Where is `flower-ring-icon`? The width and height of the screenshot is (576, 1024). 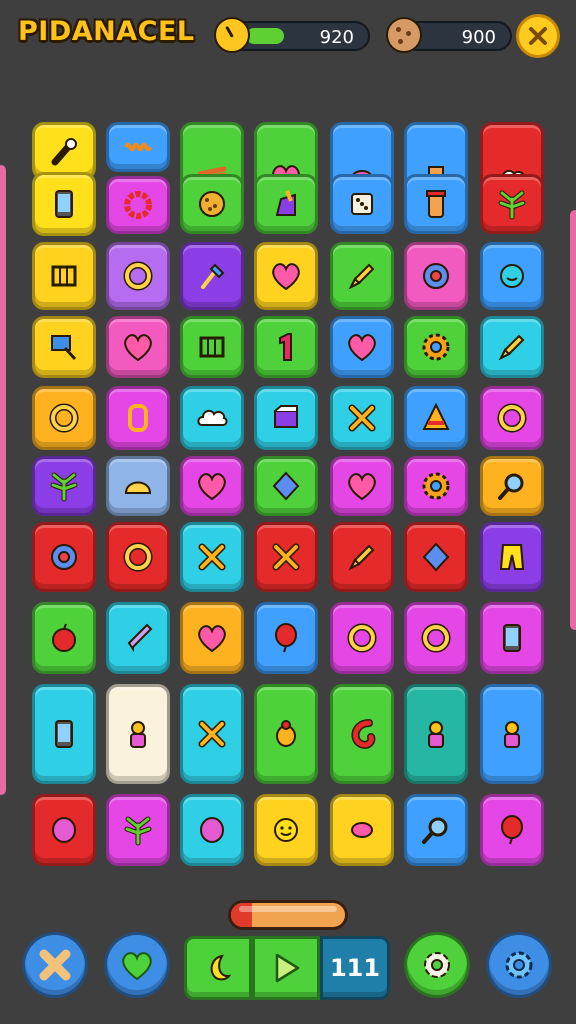 flower-ring-icon is located at coordinates (138, 205).